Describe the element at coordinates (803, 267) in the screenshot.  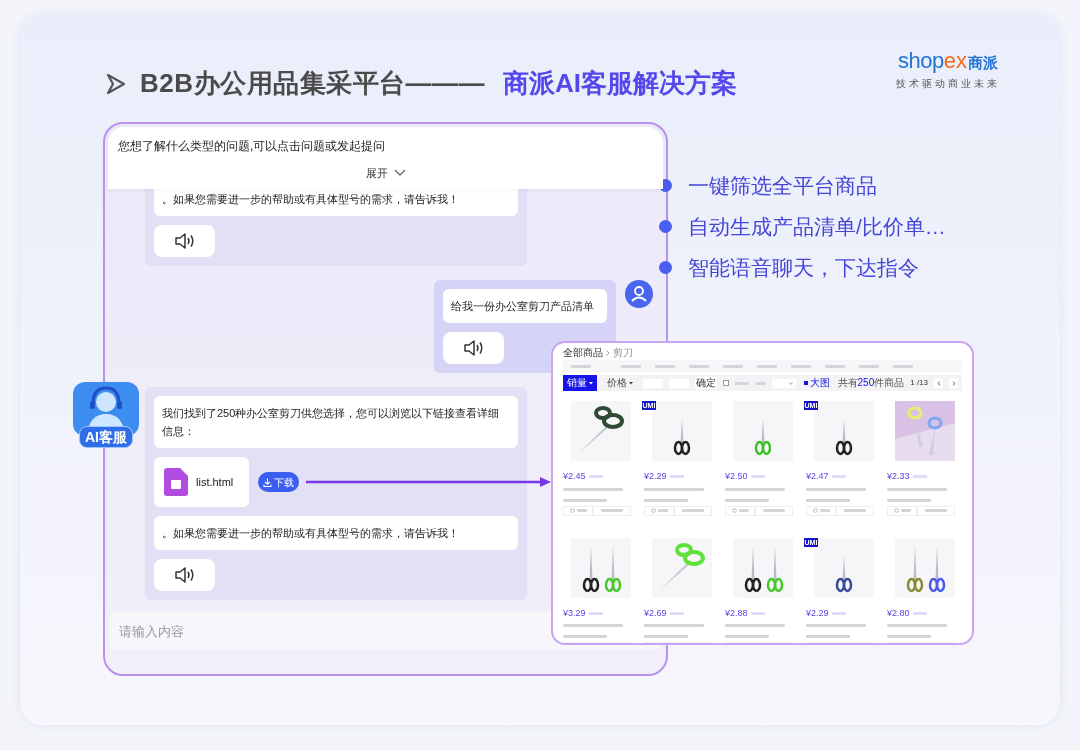
I see `feature-text: 智能语音聊天，下达指令` at that location.